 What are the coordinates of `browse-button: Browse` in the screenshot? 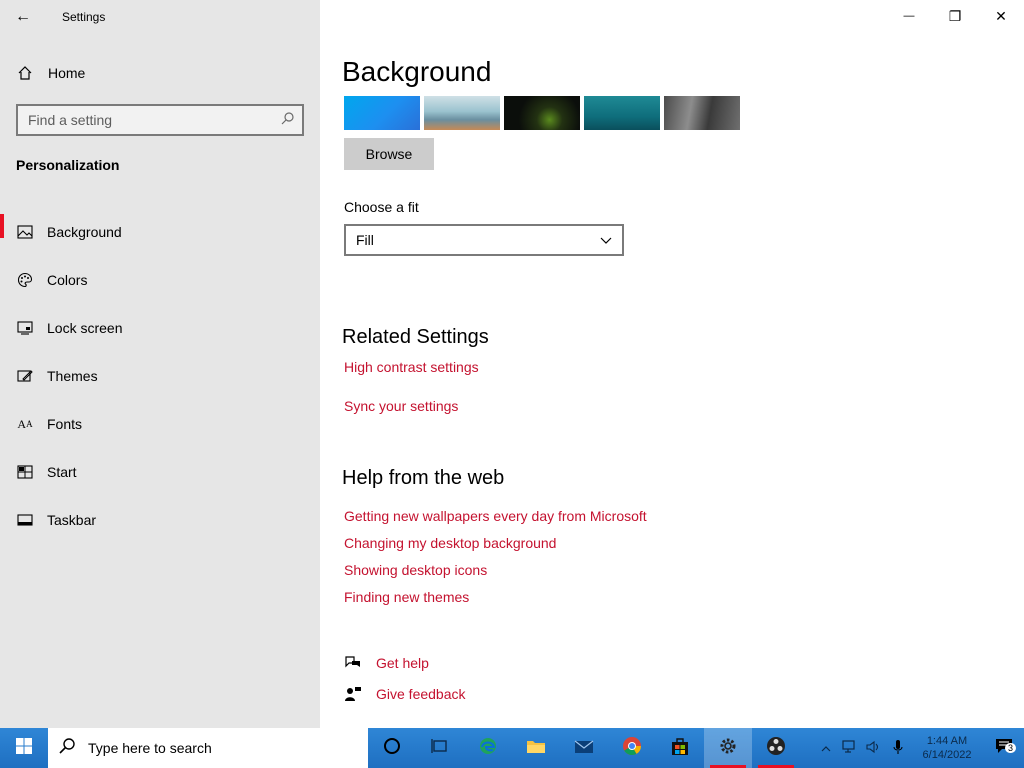 It's located at (389, 154).